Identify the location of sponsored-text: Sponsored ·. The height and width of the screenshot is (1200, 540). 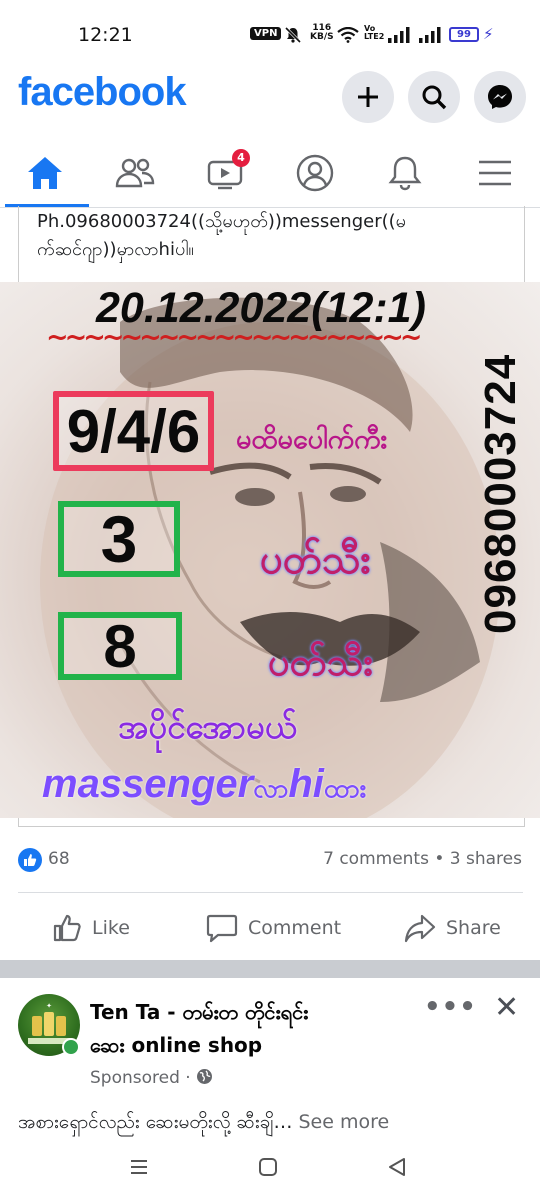
(140, 1078).